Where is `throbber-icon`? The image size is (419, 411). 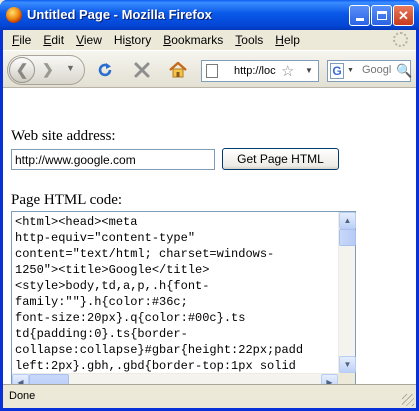 throbber-icon is located at coordinates (400, 39).